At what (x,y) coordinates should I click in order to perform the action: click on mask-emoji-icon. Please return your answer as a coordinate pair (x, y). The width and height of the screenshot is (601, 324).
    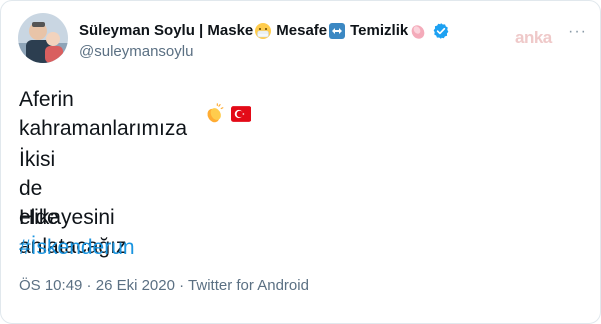
    Looking at the image, I should click on (263, 31).